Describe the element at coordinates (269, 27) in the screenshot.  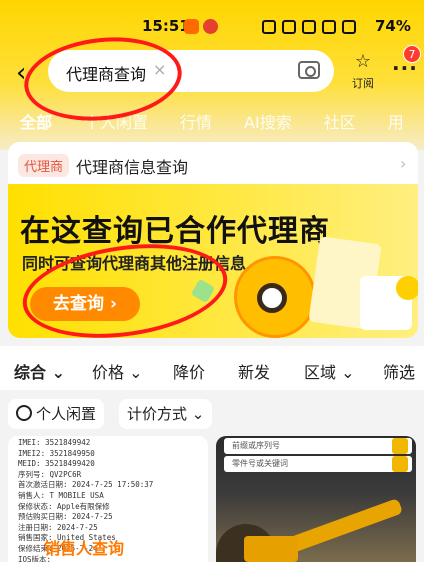
I see `nfc-icon` at that location.